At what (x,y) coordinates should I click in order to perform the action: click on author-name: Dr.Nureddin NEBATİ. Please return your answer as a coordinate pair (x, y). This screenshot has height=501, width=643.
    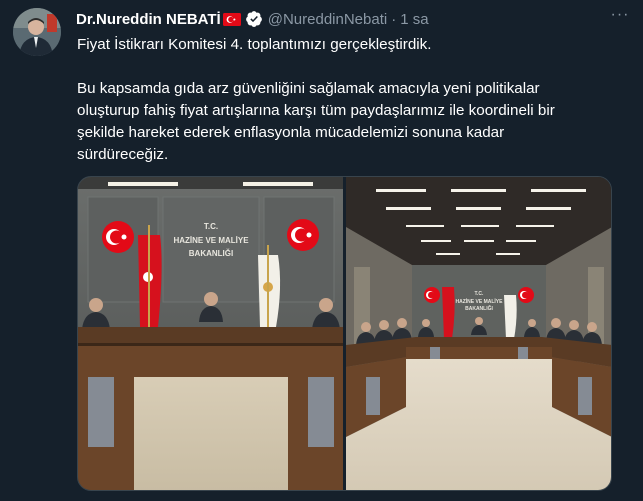
    Looking at the image, I should click on (148, 19).